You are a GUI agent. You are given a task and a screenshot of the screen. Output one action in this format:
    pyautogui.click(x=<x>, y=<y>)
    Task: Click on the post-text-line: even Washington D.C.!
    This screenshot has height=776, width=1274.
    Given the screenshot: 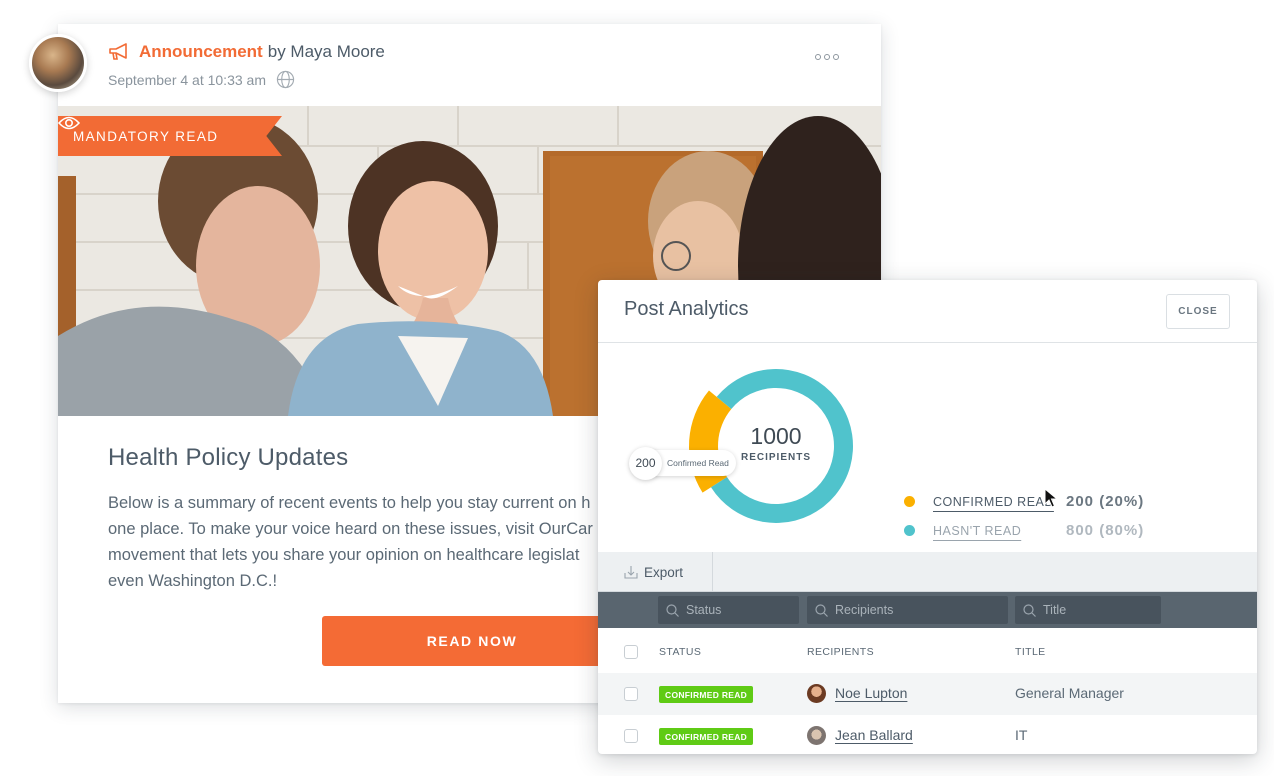 What is the action you would take?
    pyautogui.click(x=193, y=581)
    